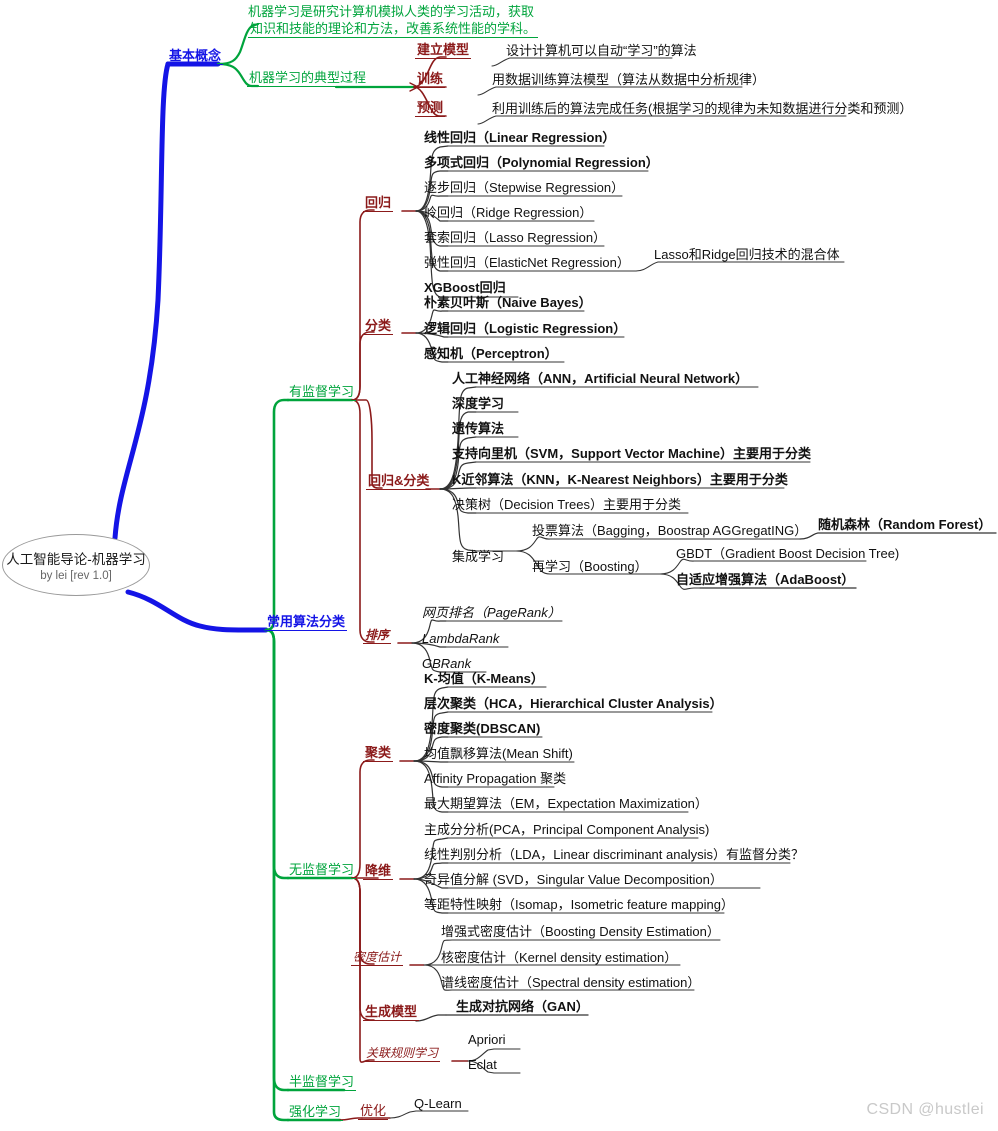 This screenshot has width=998, height=1131. I want to click on node-stepwise-regression: 逐步回归（Stepwise Regression）, so click(524, 187).